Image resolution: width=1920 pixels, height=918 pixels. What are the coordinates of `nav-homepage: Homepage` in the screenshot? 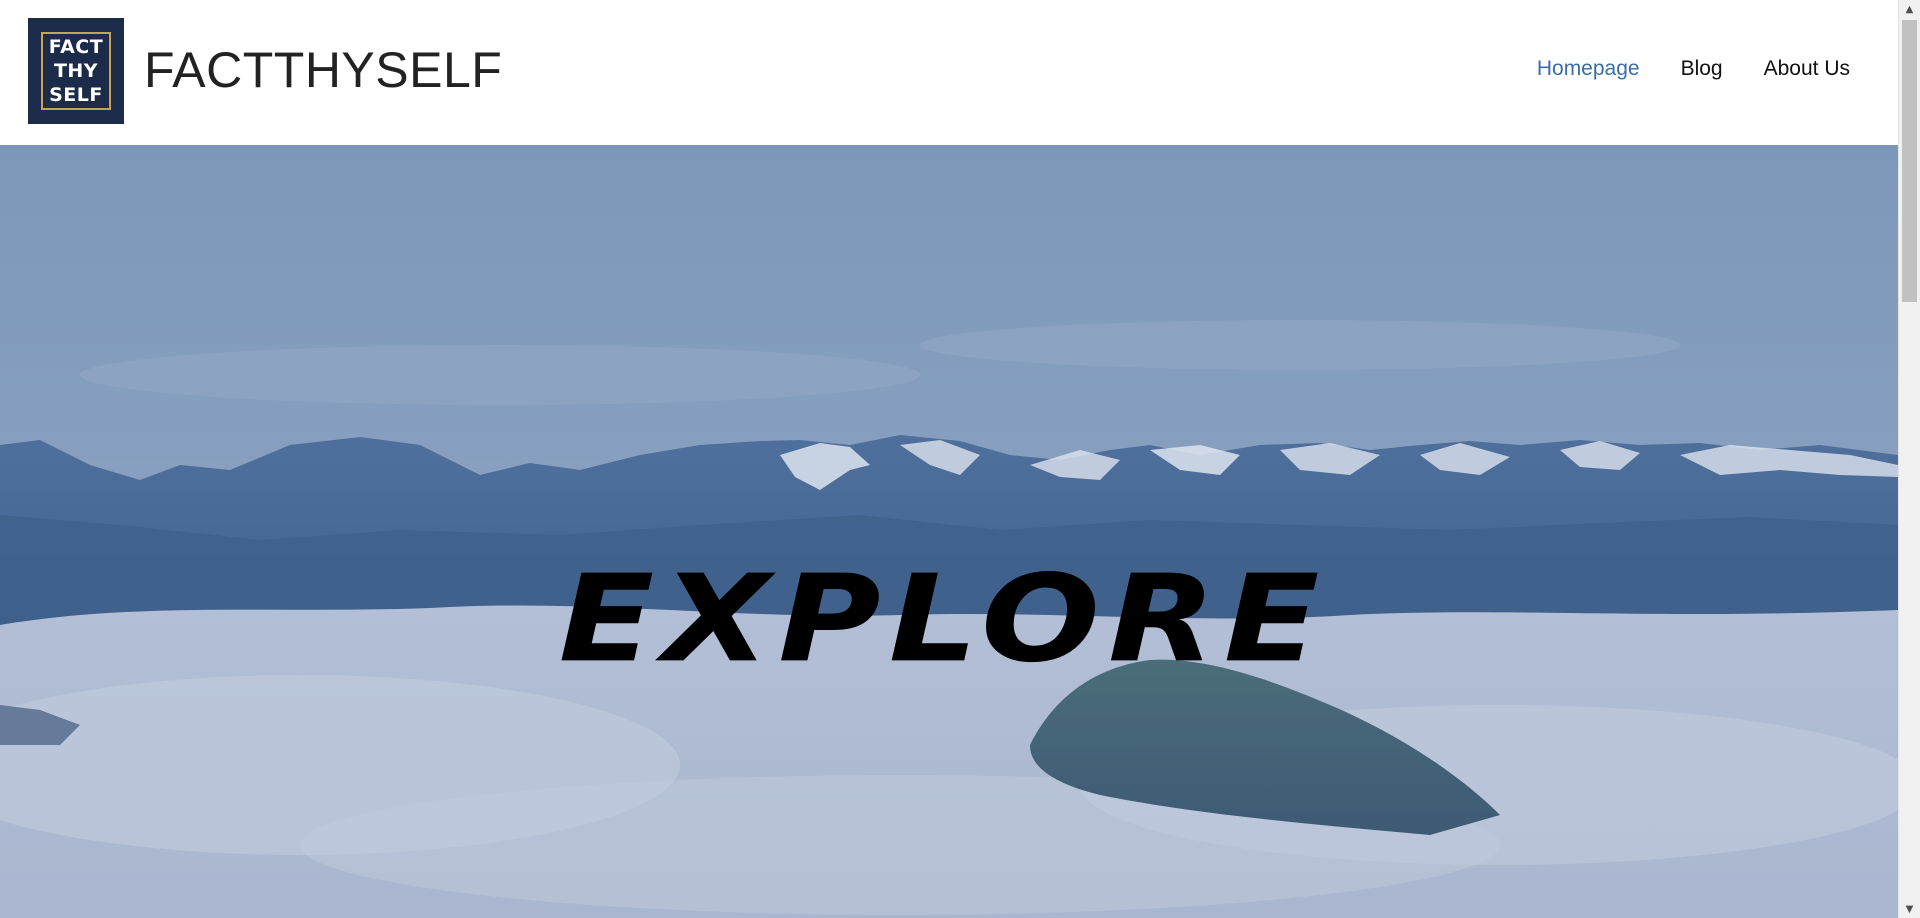 It's located at (1588, 69).